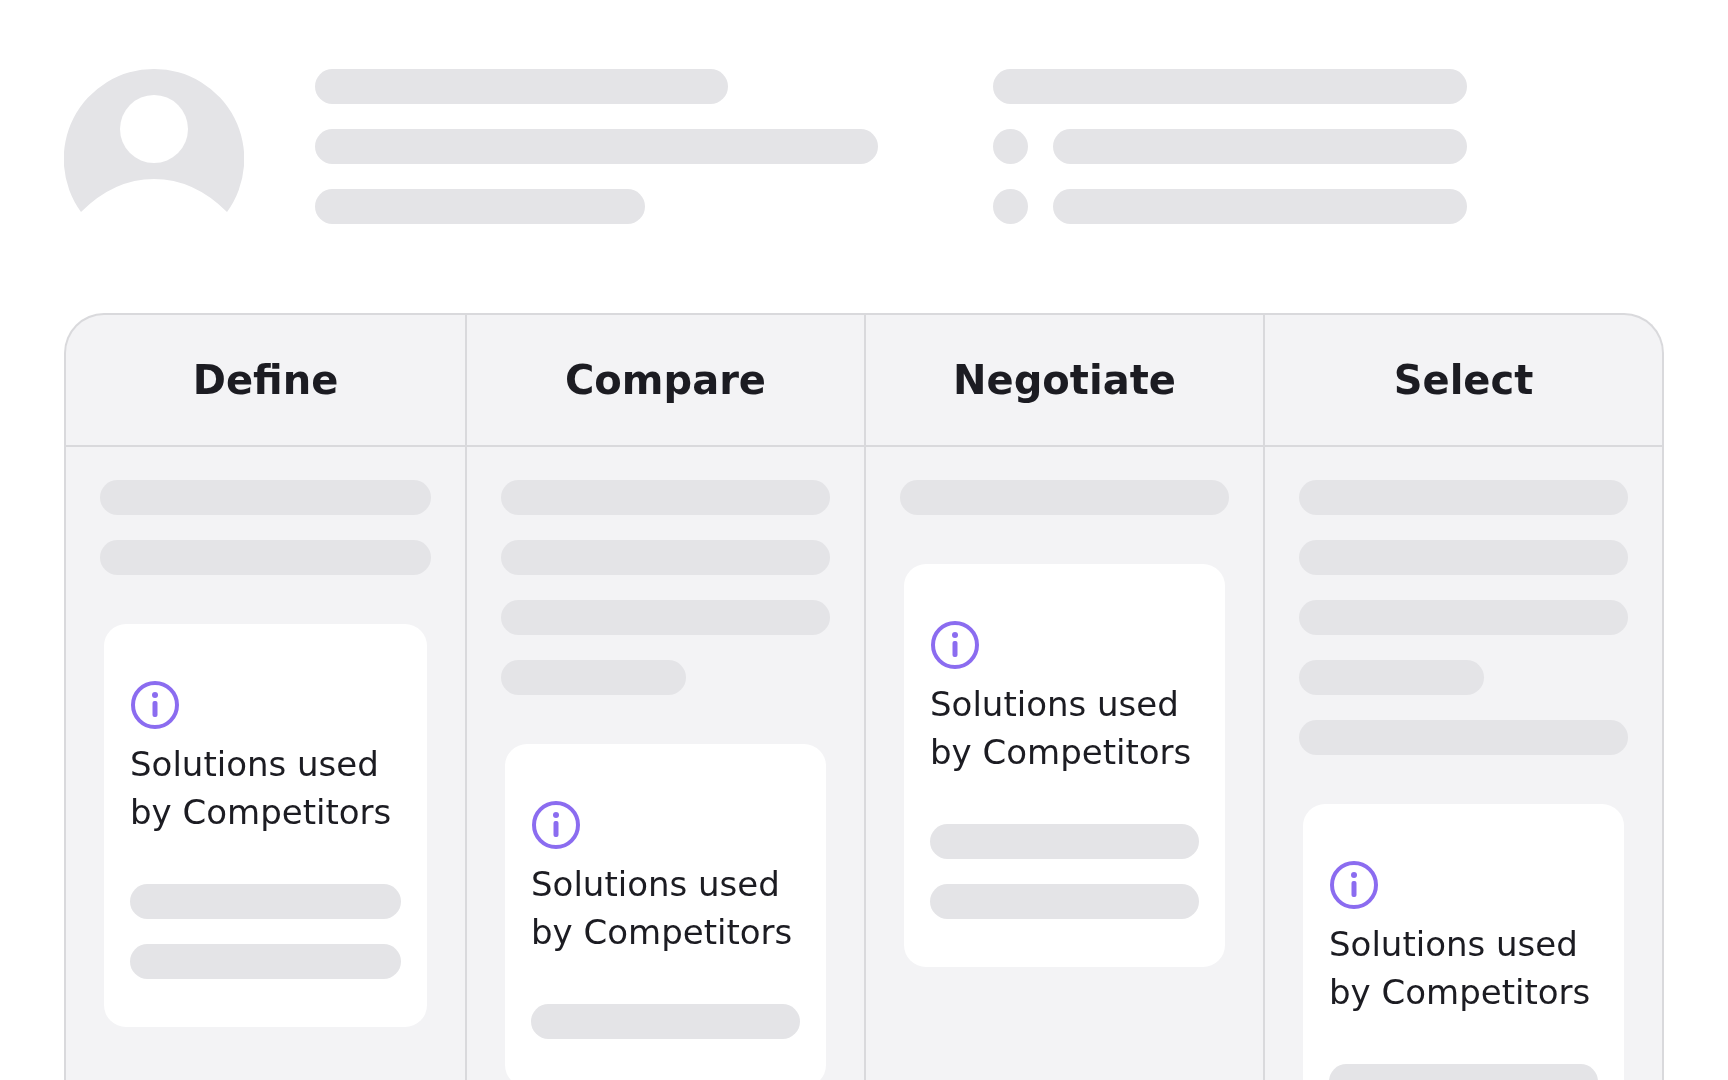  I want to click on column-header: Negotiate, so click(1064, 381).